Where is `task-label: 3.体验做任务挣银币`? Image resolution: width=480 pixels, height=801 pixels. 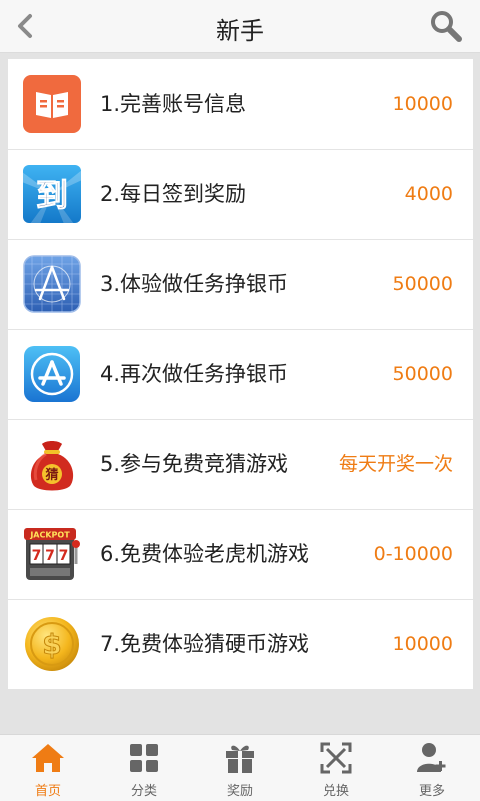 task-label: 3.体验做任务挣银币 is located at coordinates (194, 284).